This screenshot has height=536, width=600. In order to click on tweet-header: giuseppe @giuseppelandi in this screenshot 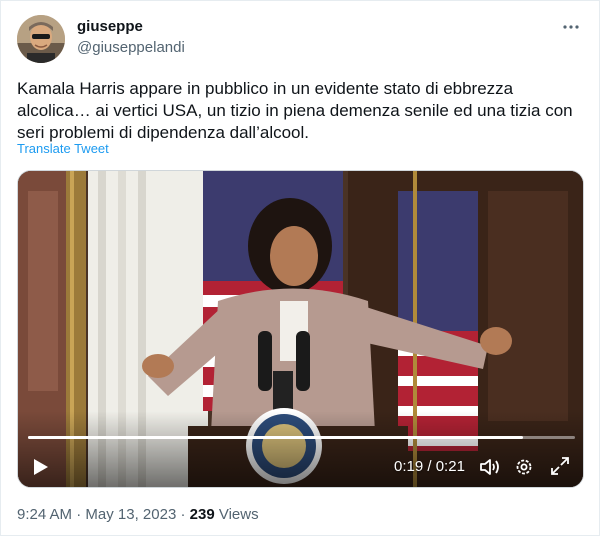, I will do `click(301, 38)`.